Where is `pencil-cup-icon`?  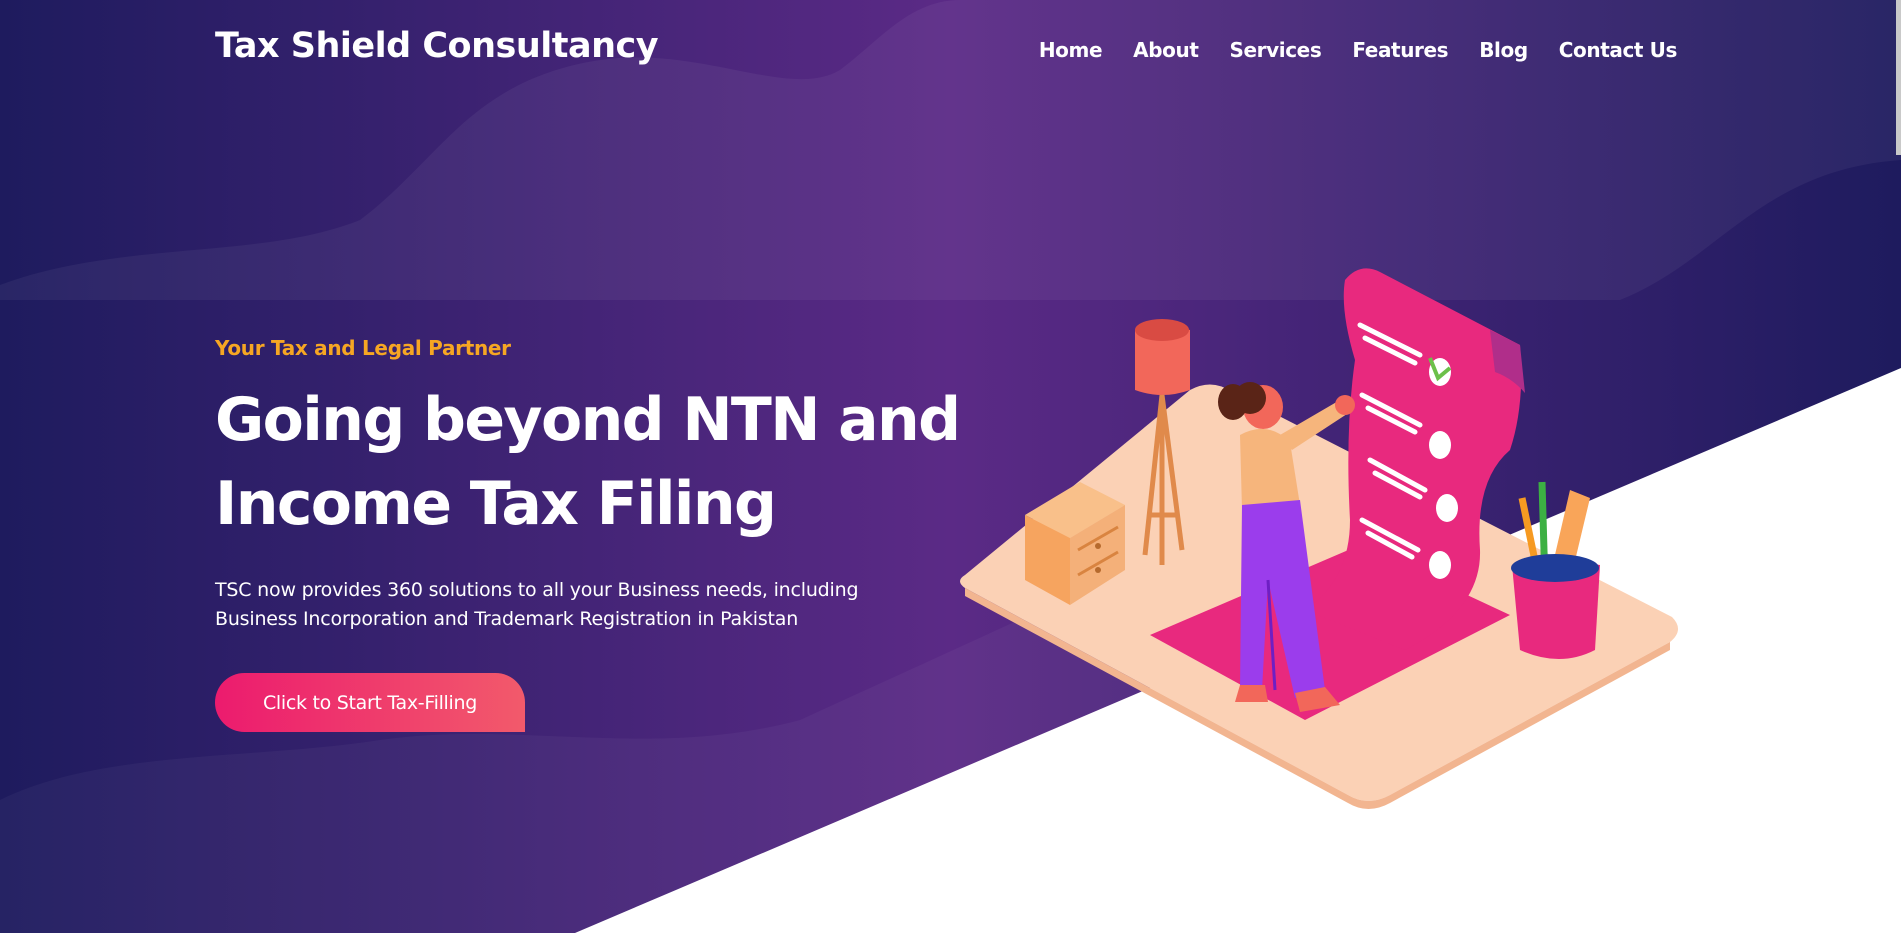
pencil-cup-icon is located at coordinates (1555, 570).